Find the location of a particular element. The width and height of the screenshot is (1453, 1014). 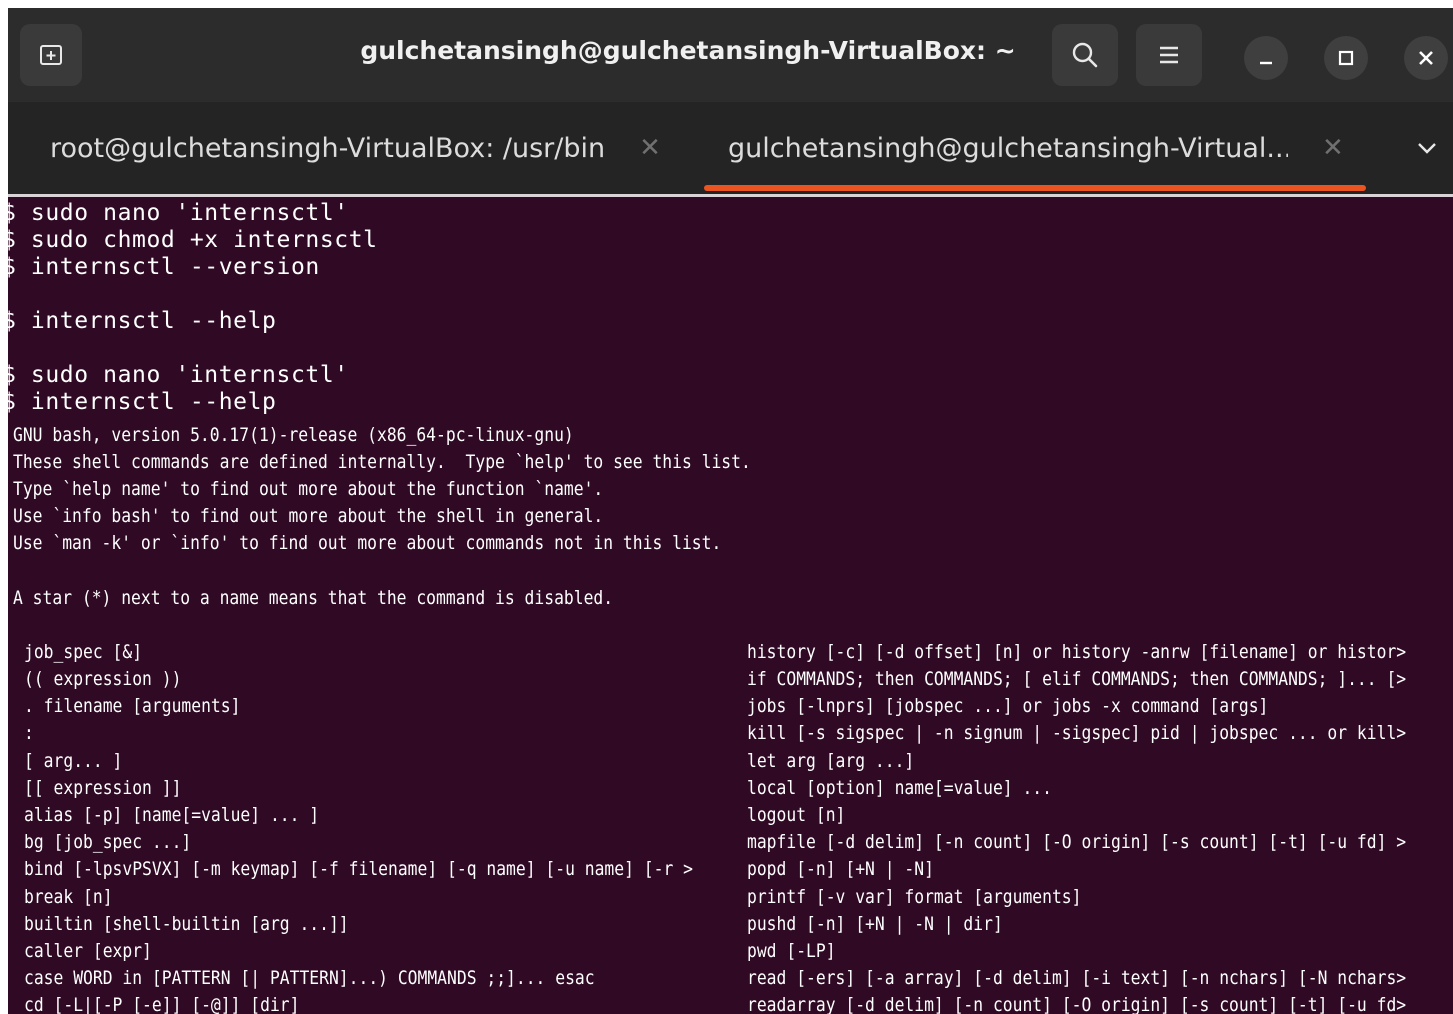

builtin-left: [ arg... ] is located at coordinates (73, 761).